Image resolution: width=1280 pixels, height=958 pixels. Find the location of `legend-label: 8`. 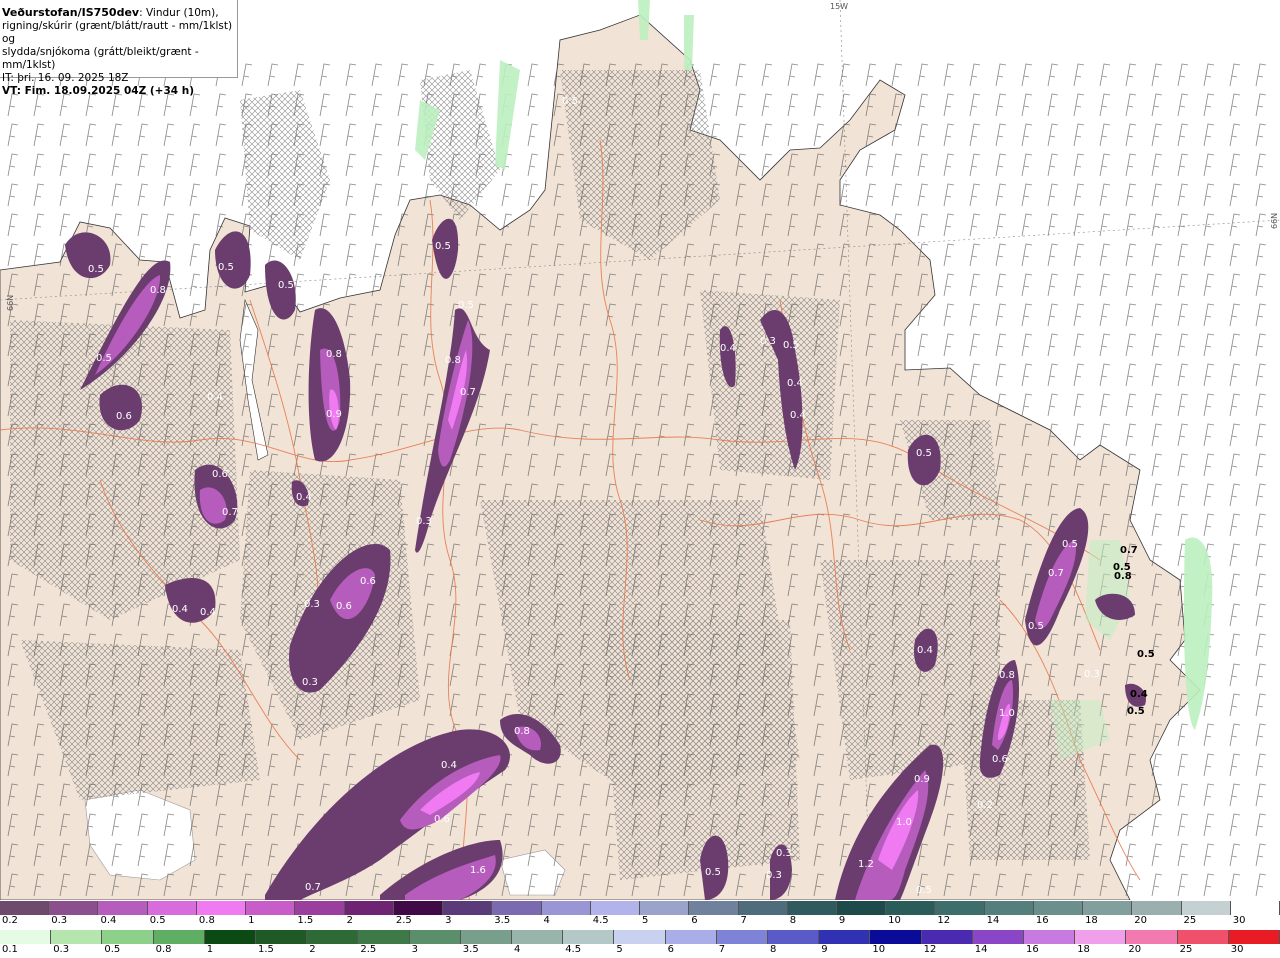

legend-label: 8 is located at coordinates (773, 949).